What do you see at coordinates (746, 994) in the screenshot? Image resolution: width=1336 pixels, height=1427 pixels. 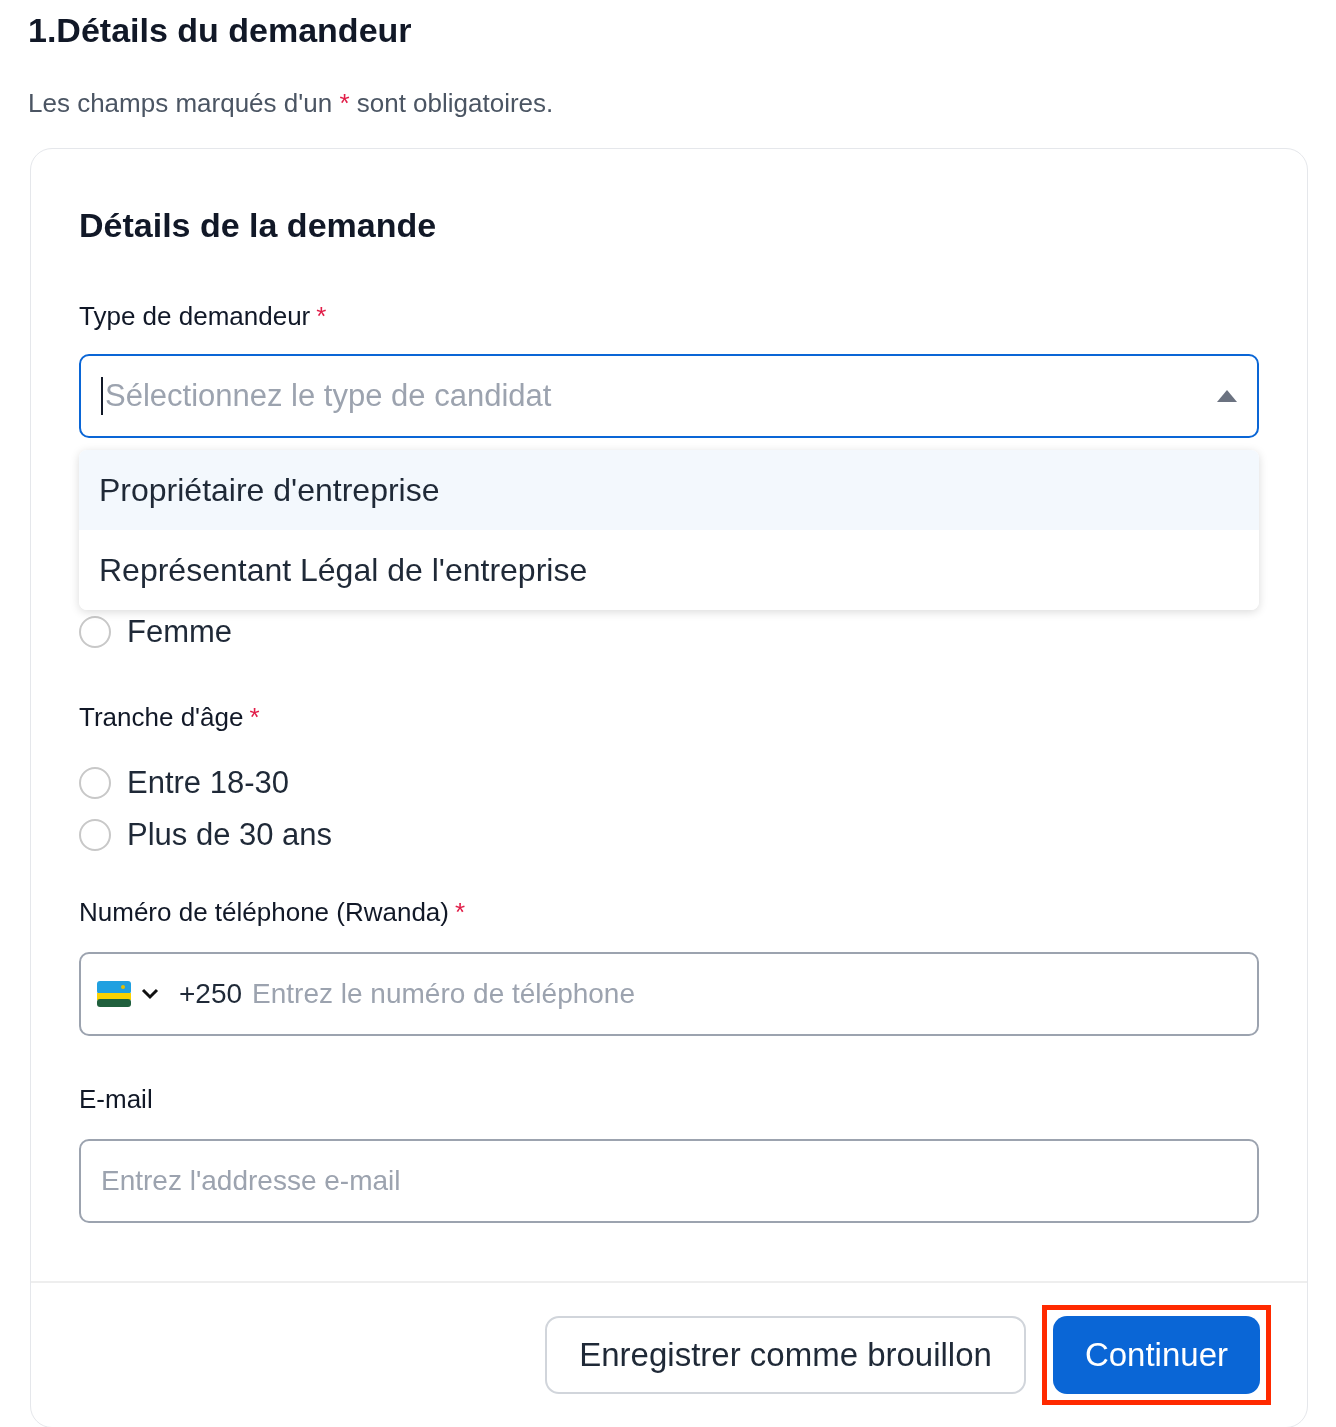 I see `phone-input: Entrez le numéro de téléphone` at bounding box center [746, 994].